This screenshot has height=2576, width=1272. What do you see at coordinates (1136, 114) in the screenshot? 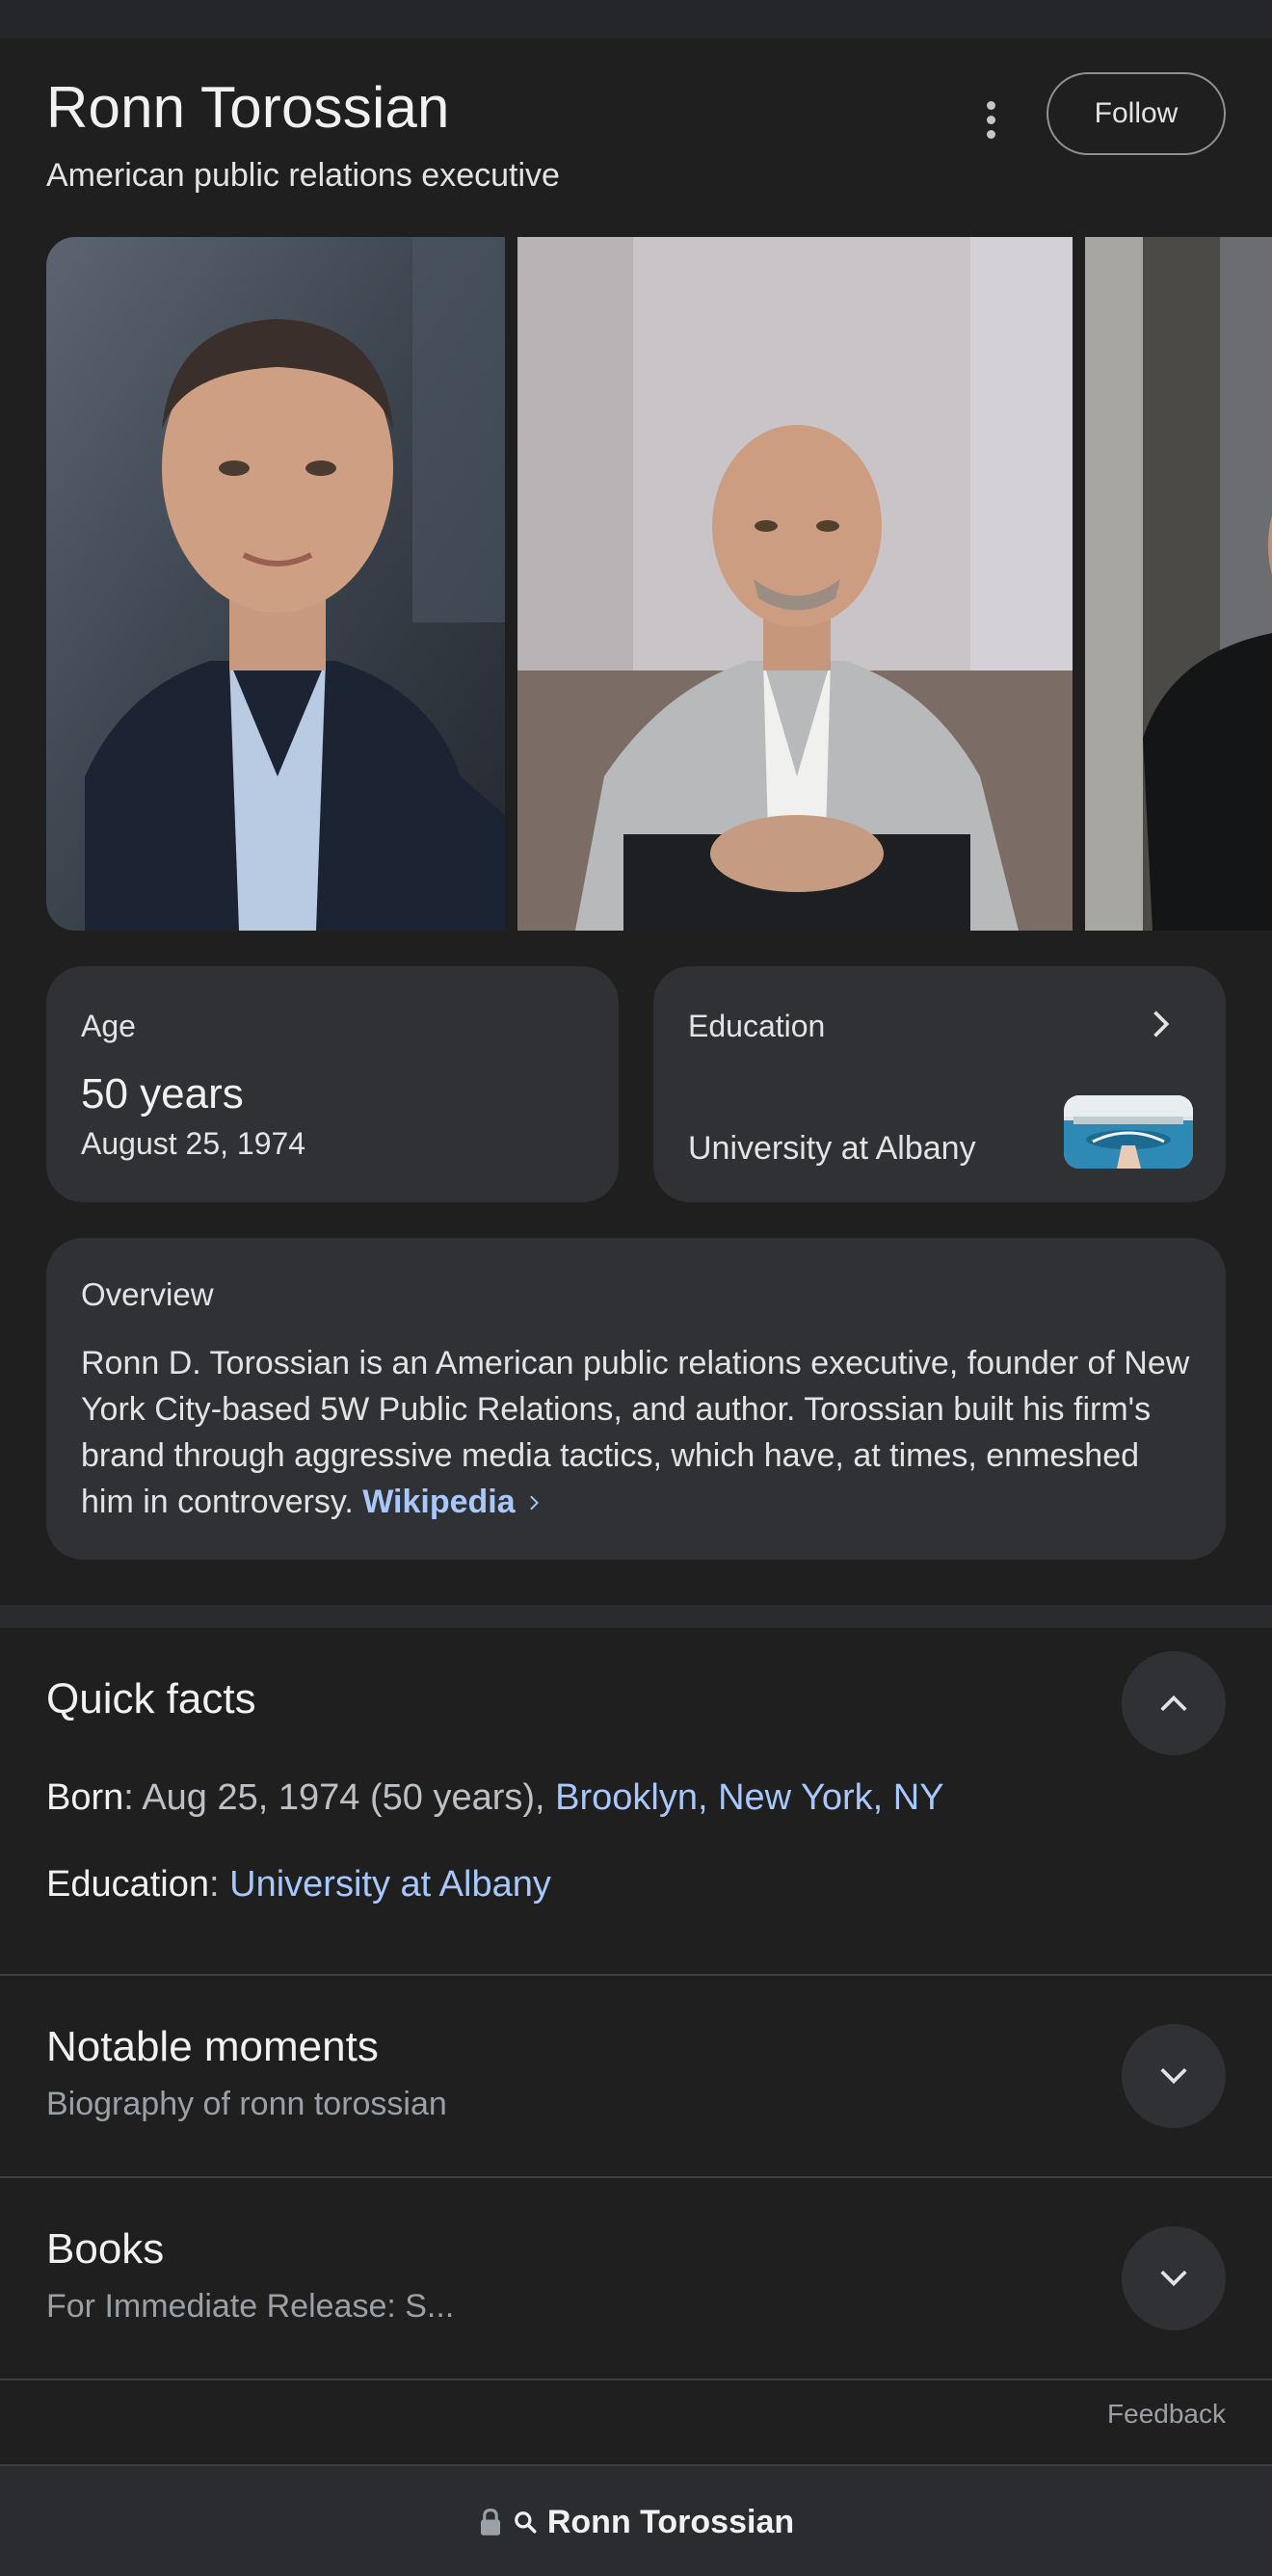
I see `follow-button: Follow` at bounding box center [1136, 114].